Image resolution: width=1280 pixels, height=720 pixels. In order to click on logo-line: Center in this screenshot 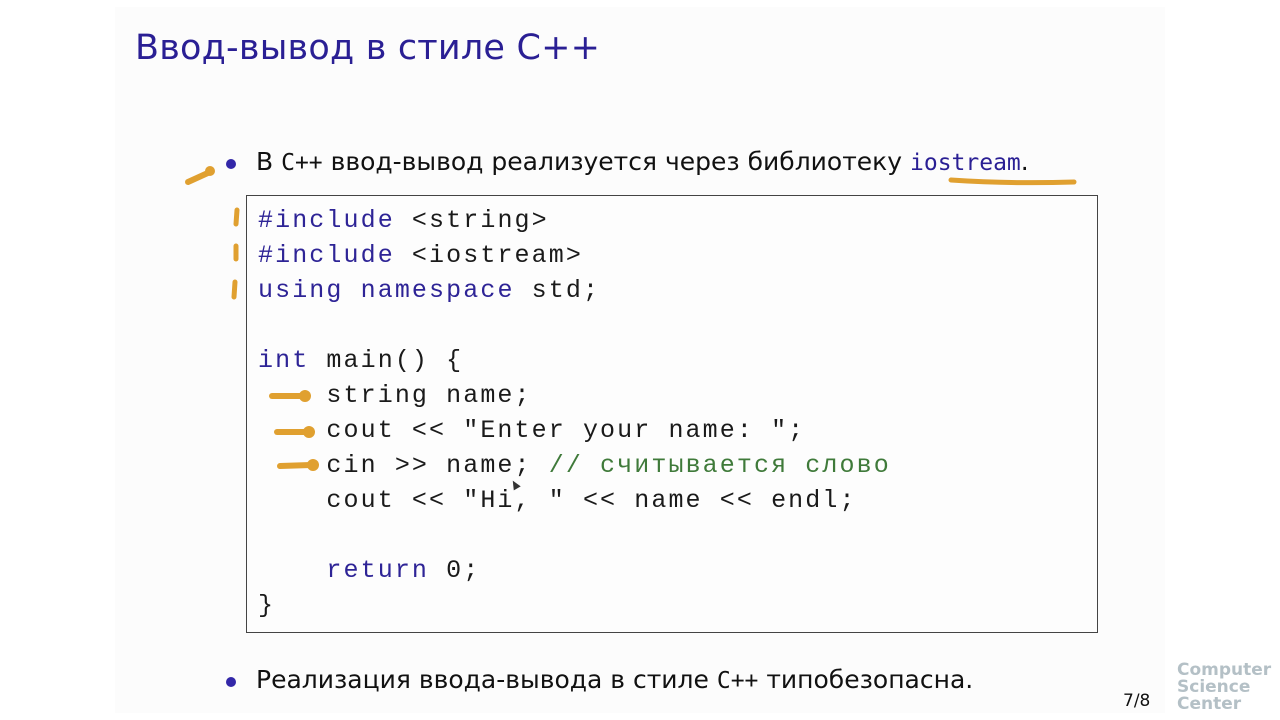, I will do `click(1209, 704)`.